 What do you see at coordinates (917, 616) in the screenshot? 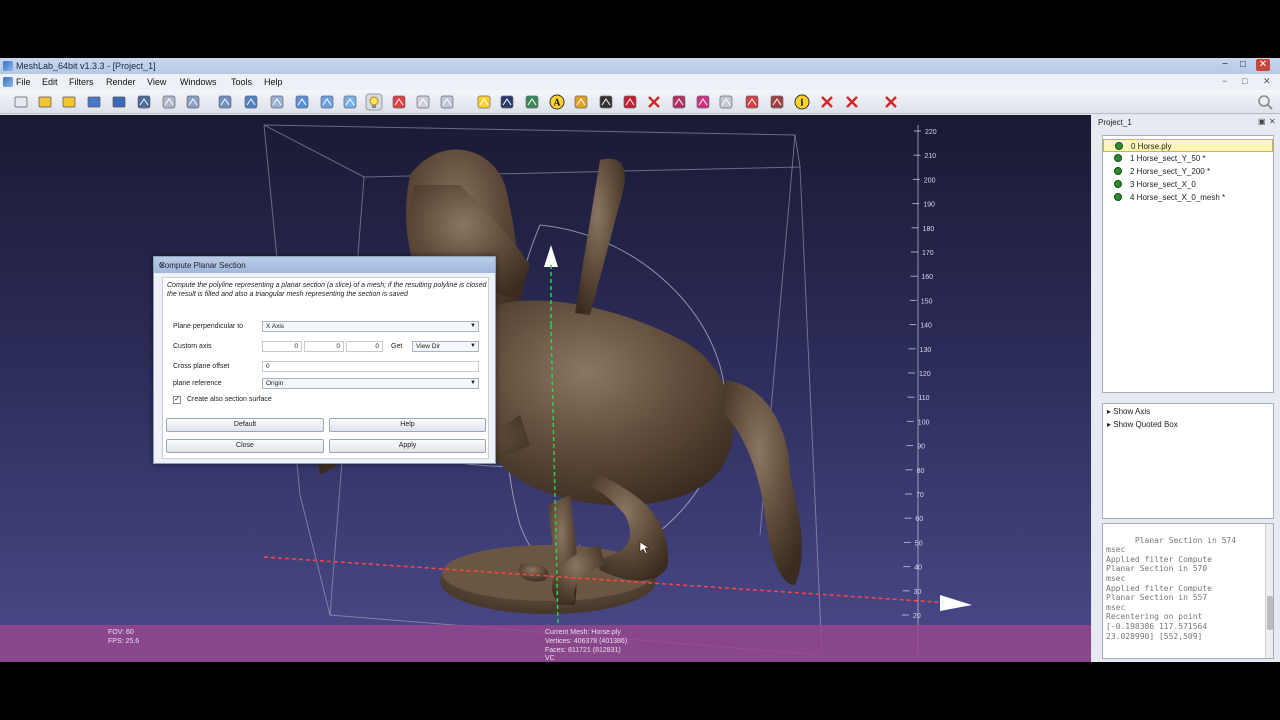
I see `z-tick-label: 20` at bounding box center [917, 616].